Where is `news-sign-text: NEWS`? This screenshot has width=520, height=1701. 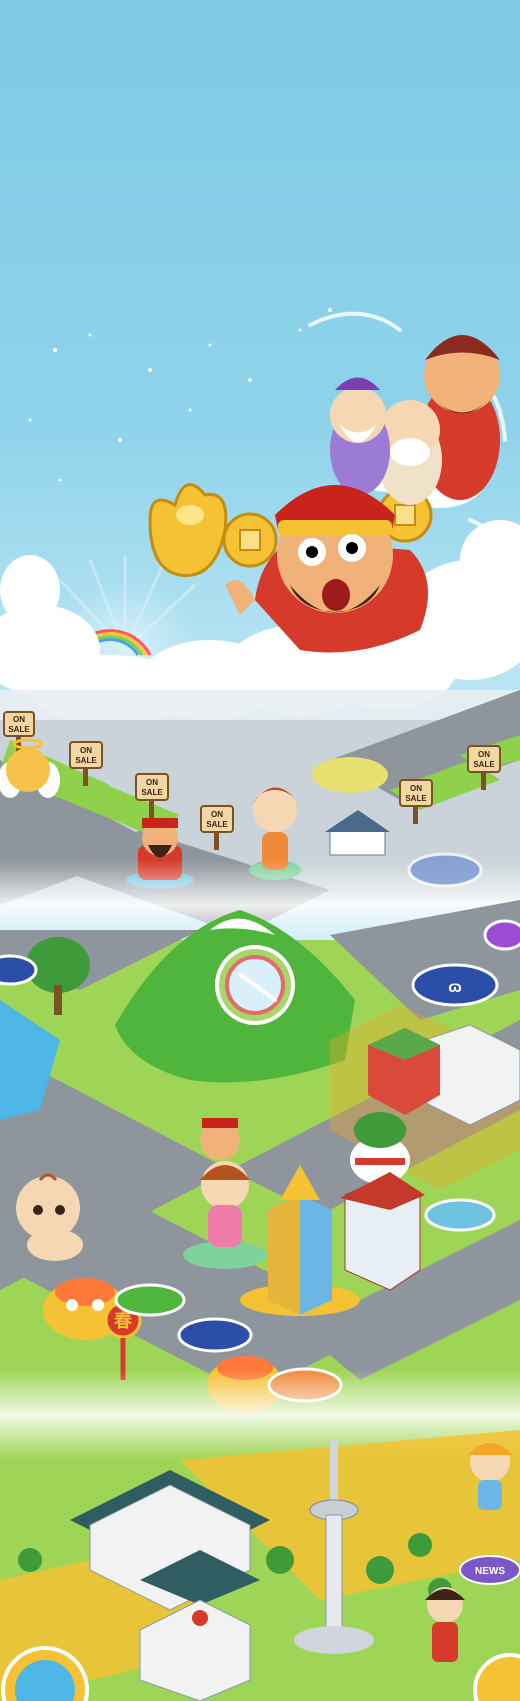
news-sign-text: NEWS is located at coordinates (490, 1571).